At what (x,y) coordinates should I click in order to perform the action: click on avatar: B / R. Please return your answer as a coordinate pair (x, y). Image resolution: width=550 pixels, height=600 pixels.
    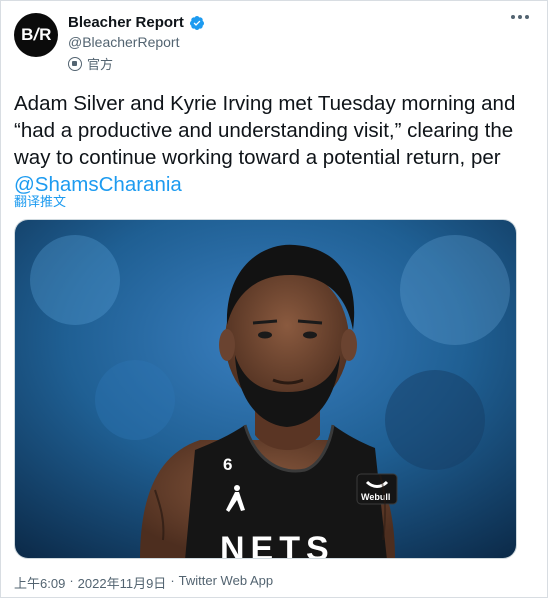
    Looking at the image, I should click on (36, 35).